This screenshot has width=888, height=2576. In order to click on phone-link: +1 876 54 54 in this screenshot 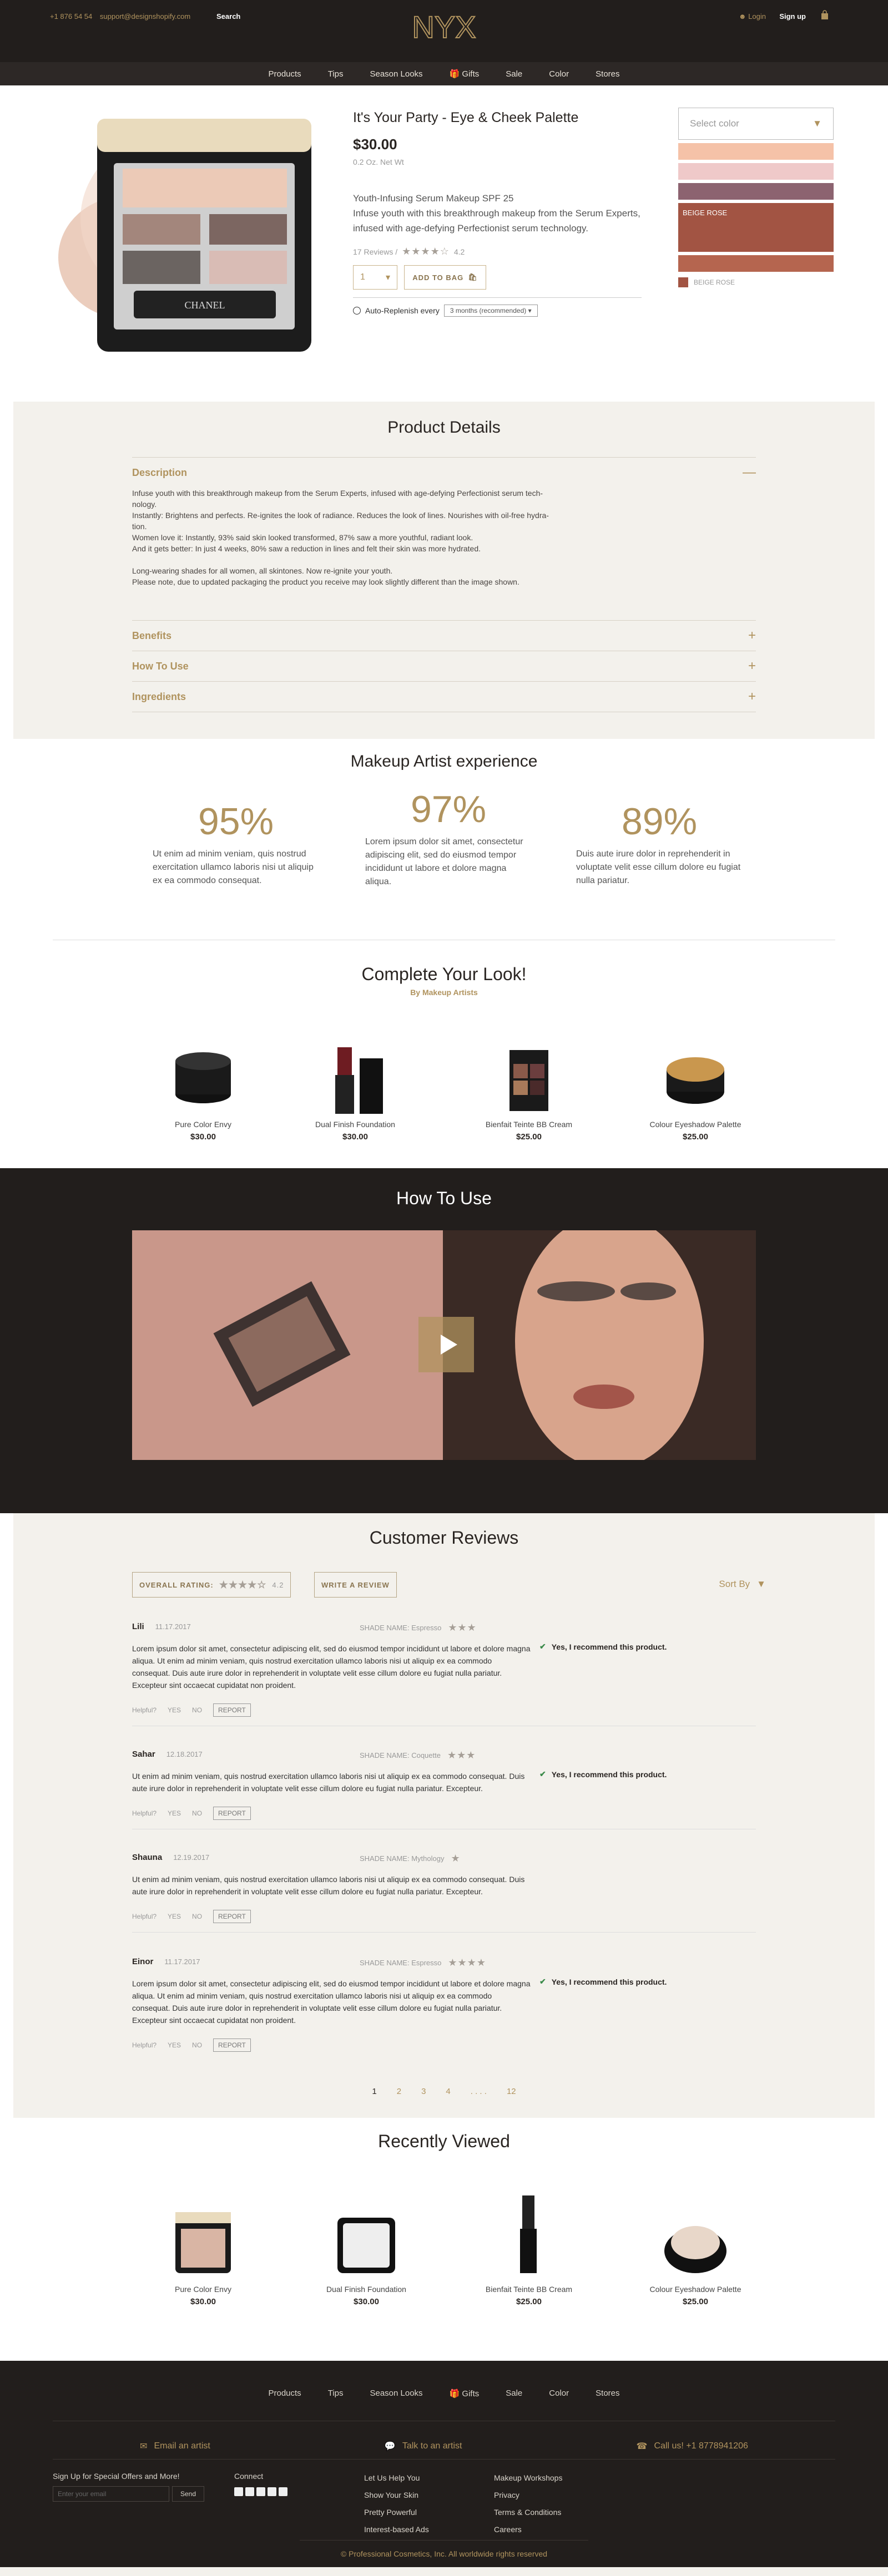, I will do `click(71, 16)`.